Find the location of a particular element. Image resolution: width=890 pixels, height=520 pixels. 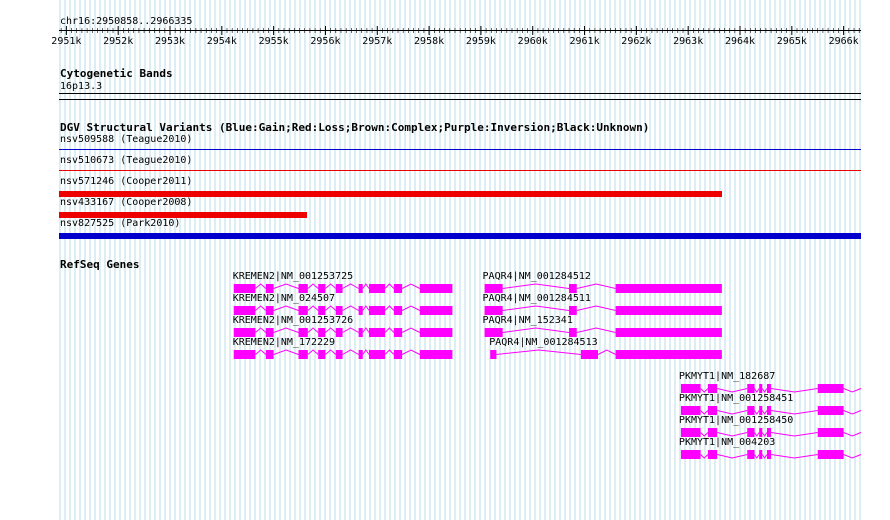

gene-label: KREMEN2|NM_024507 is located at coordinates (284, 298).